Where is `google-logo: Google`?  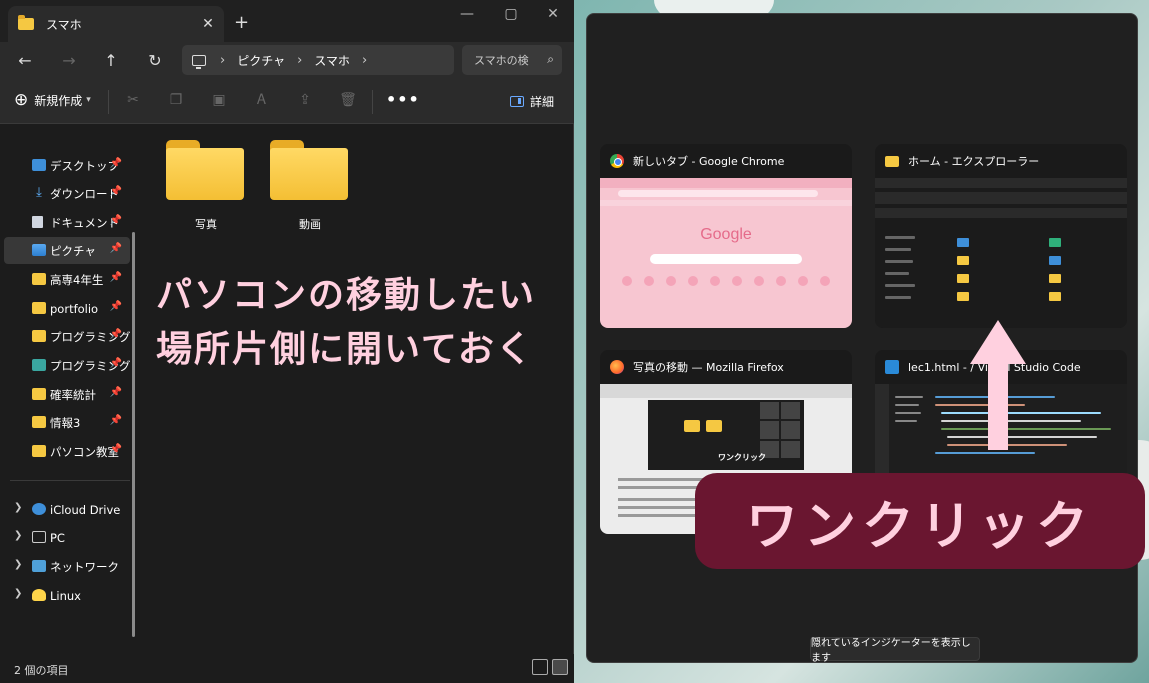
google-logo: Google is located at coordinates (726, 234).